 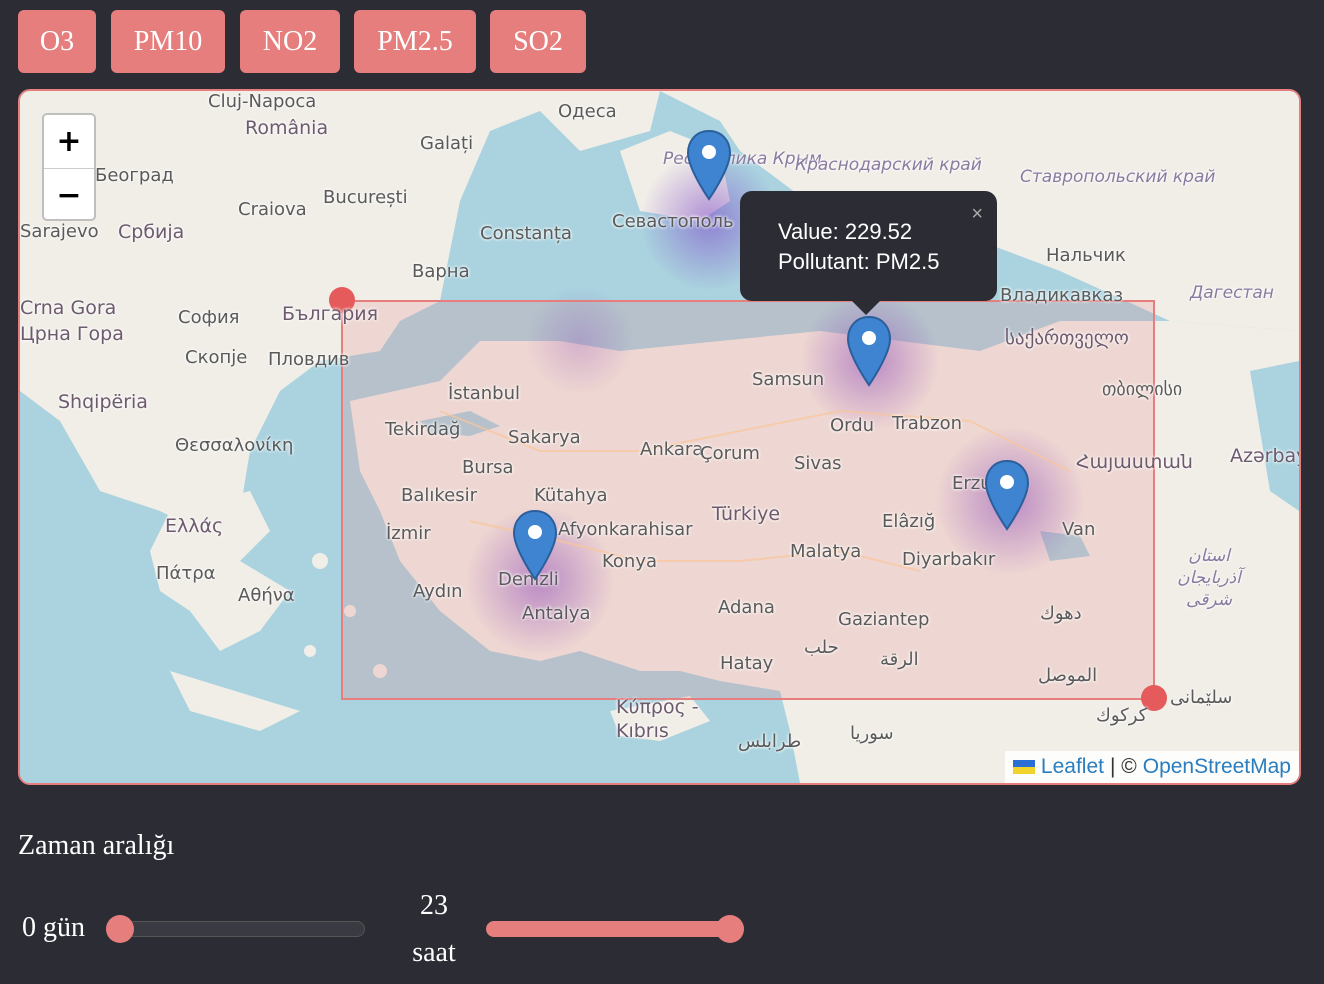 I want to click on map-label: Samsun, so click(x=788, y=379).